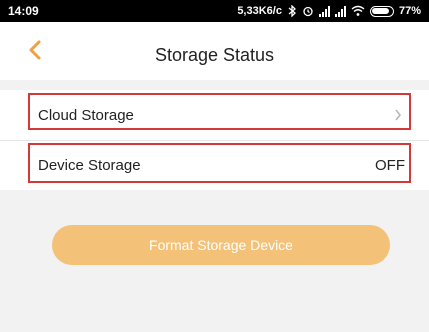 The height and width of the screenshot is (332, 429). What do you see at coordinates (390, 165) in the screenshot?
I see `device-storage-value: OFF` at bounding box center [390, 165].